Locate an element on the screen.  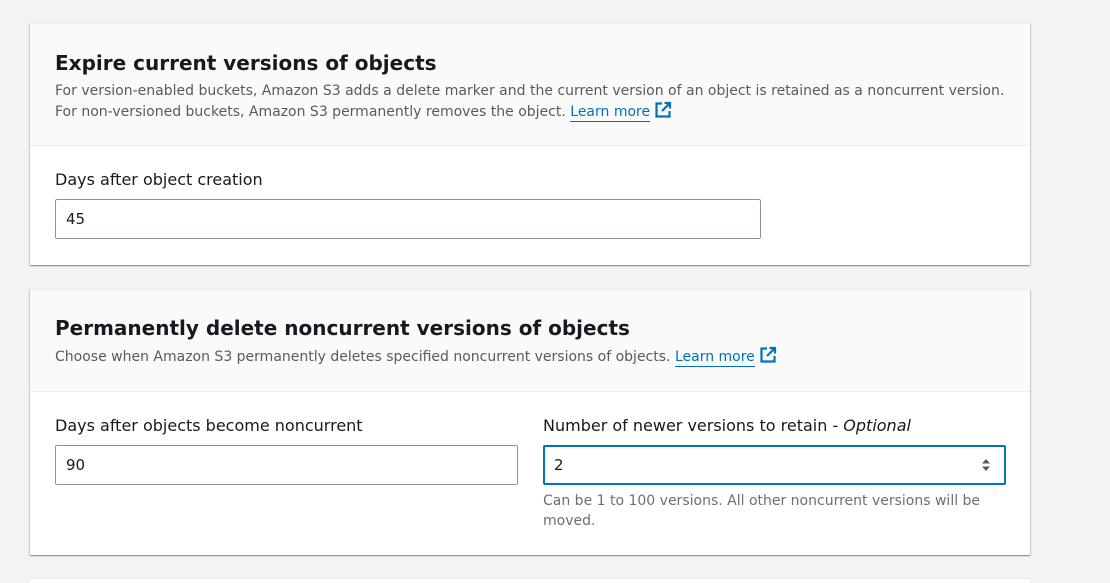
panel-title: Expire current versions of objects is located at coordinates (246, 63).